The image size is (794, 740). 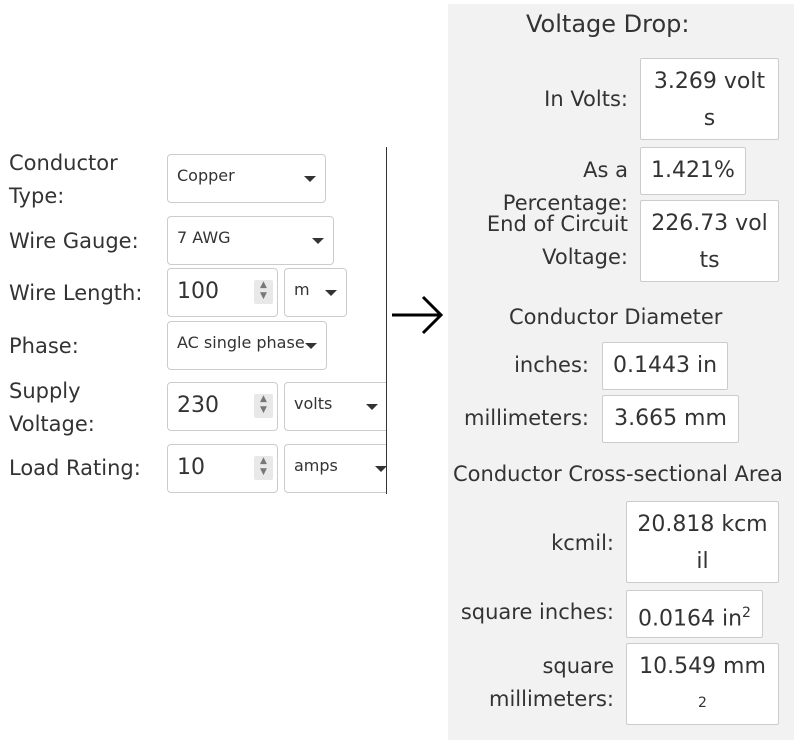 What do you see at coordinates (616, 317) in the screenshot?
I see `diameter-heading: Conductor Diameter` at bounding box center [616, 317].